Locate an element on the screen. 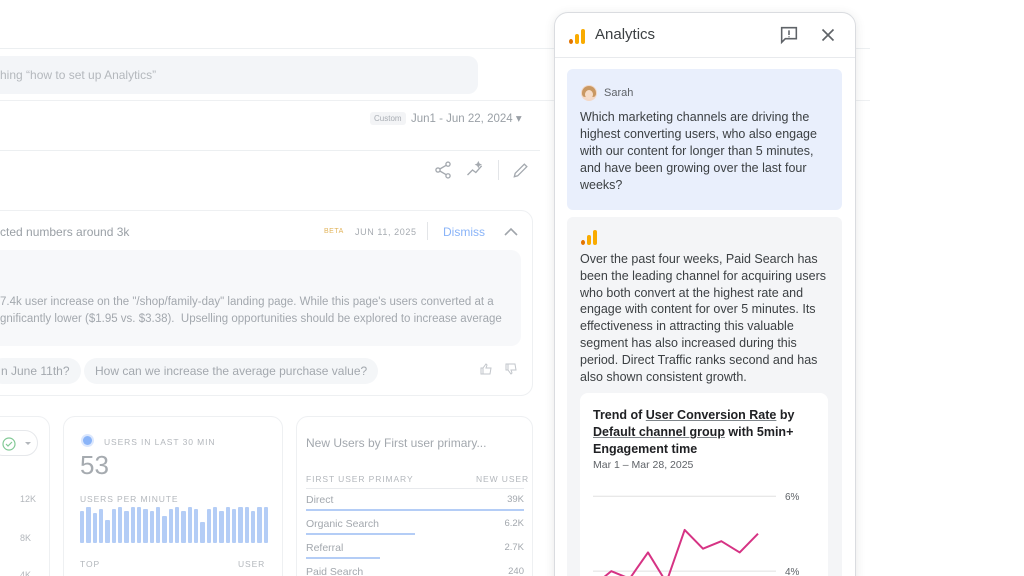  thumbs-down-icon is located at coordinates (511, 368).